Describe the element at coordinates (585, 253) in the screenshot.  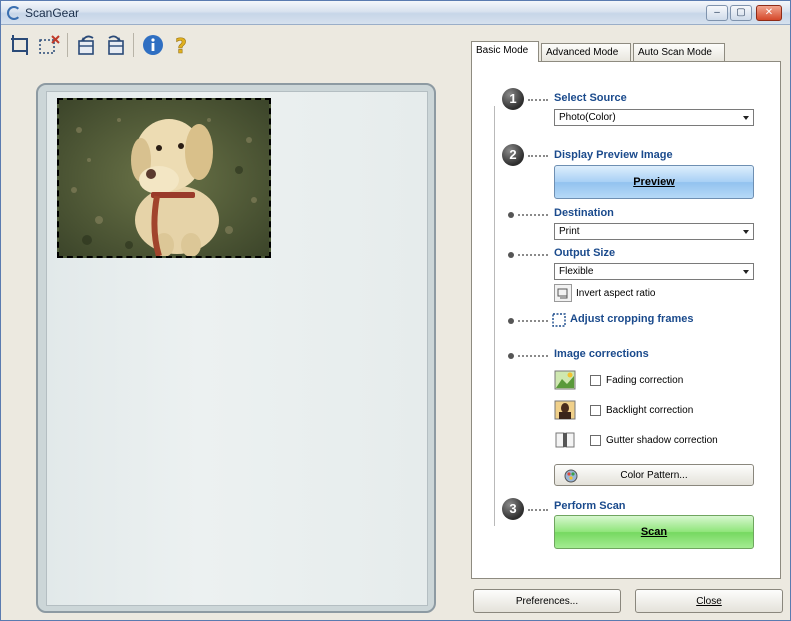
I see `output-size-title: Output Size` at that location.